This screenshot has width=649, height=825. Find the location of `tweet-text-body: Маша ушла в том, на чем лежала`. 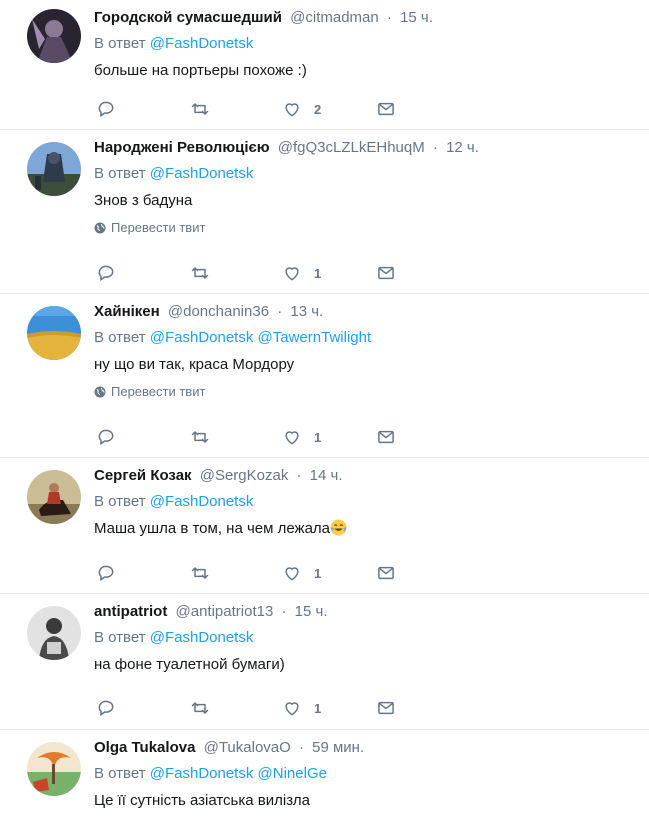

tweet-text-body: Маша ушла в том, на чем лежала is located at coordinates (212, 528).